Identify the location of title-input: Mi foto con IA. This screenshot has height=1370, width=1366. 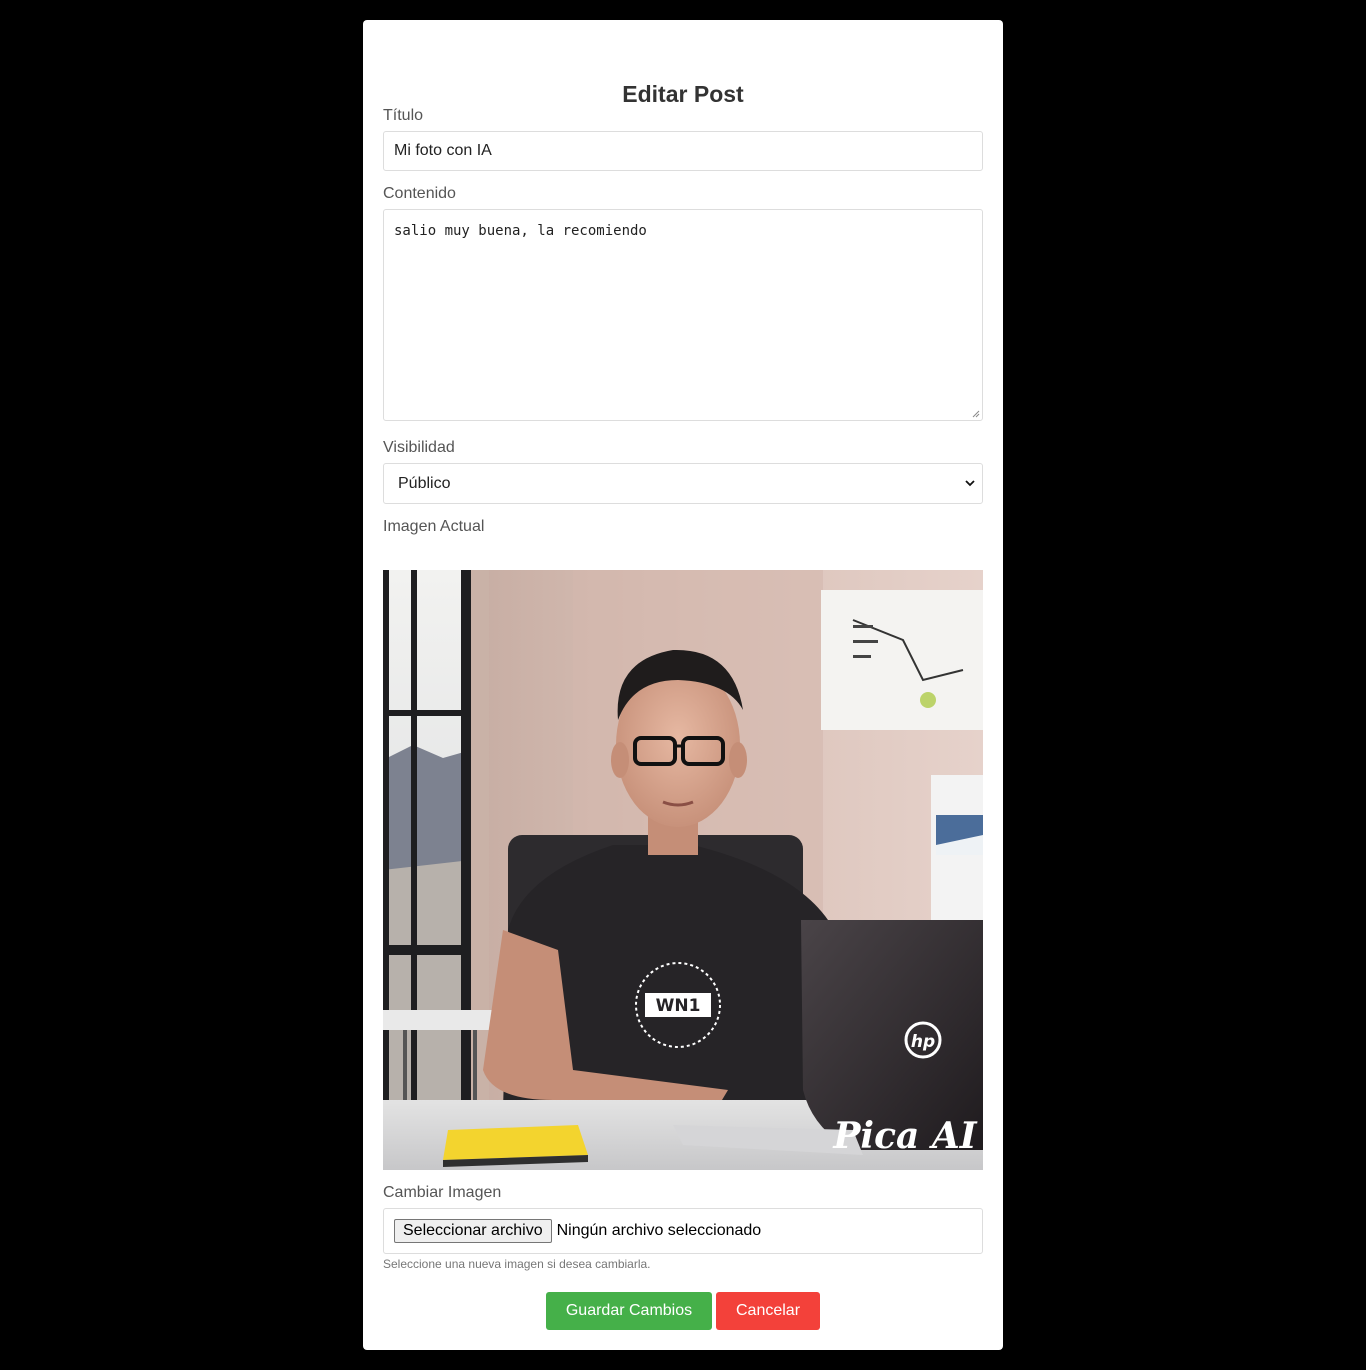
(683, 151).